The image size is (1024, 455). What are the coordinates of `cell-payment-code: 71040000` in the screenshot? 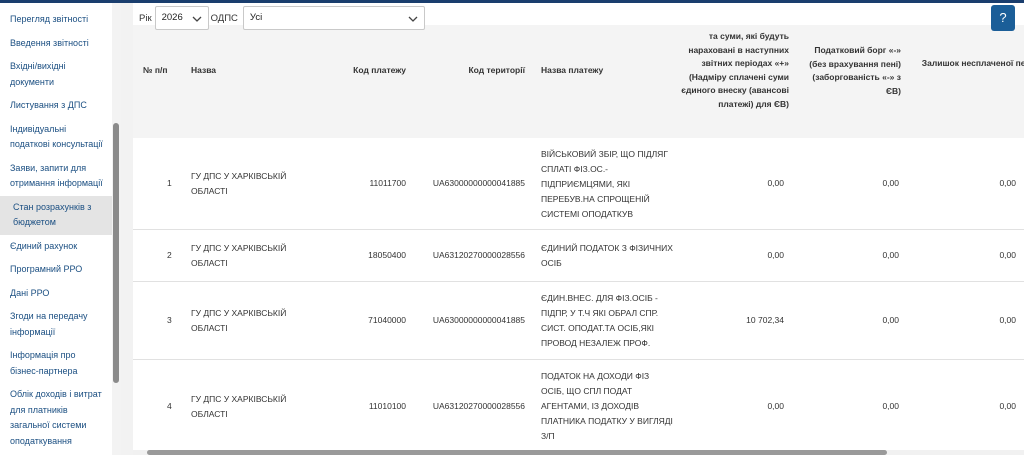 It's located at (387, 320).